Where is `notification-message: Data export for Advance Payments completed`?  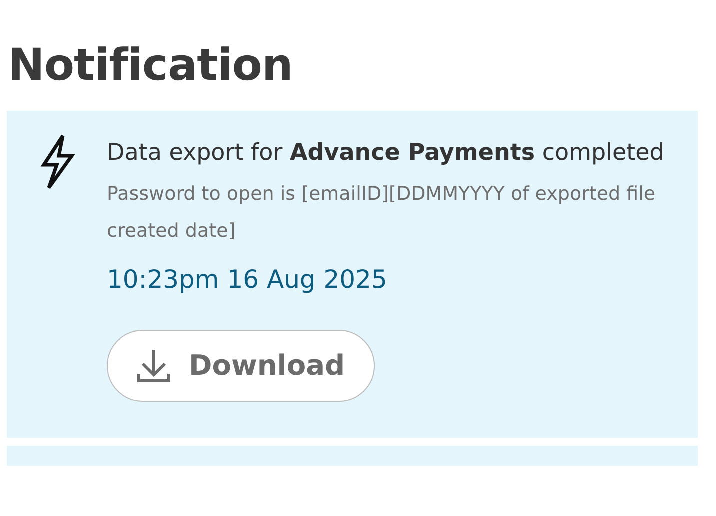
notification-message: Data export for Advance Payments completed is located at coordinates (386, 153).